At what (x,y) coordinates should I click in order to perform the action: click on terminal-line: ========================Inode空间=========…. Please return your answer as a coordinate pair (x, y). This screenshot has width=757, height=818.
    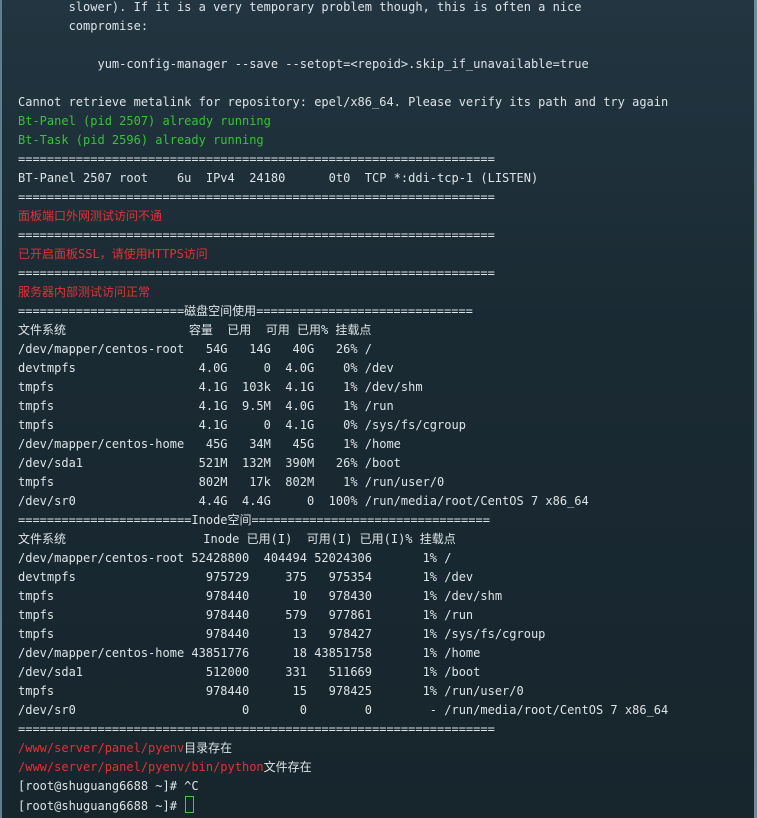
    Looking at the image, I should click on (254, 520).